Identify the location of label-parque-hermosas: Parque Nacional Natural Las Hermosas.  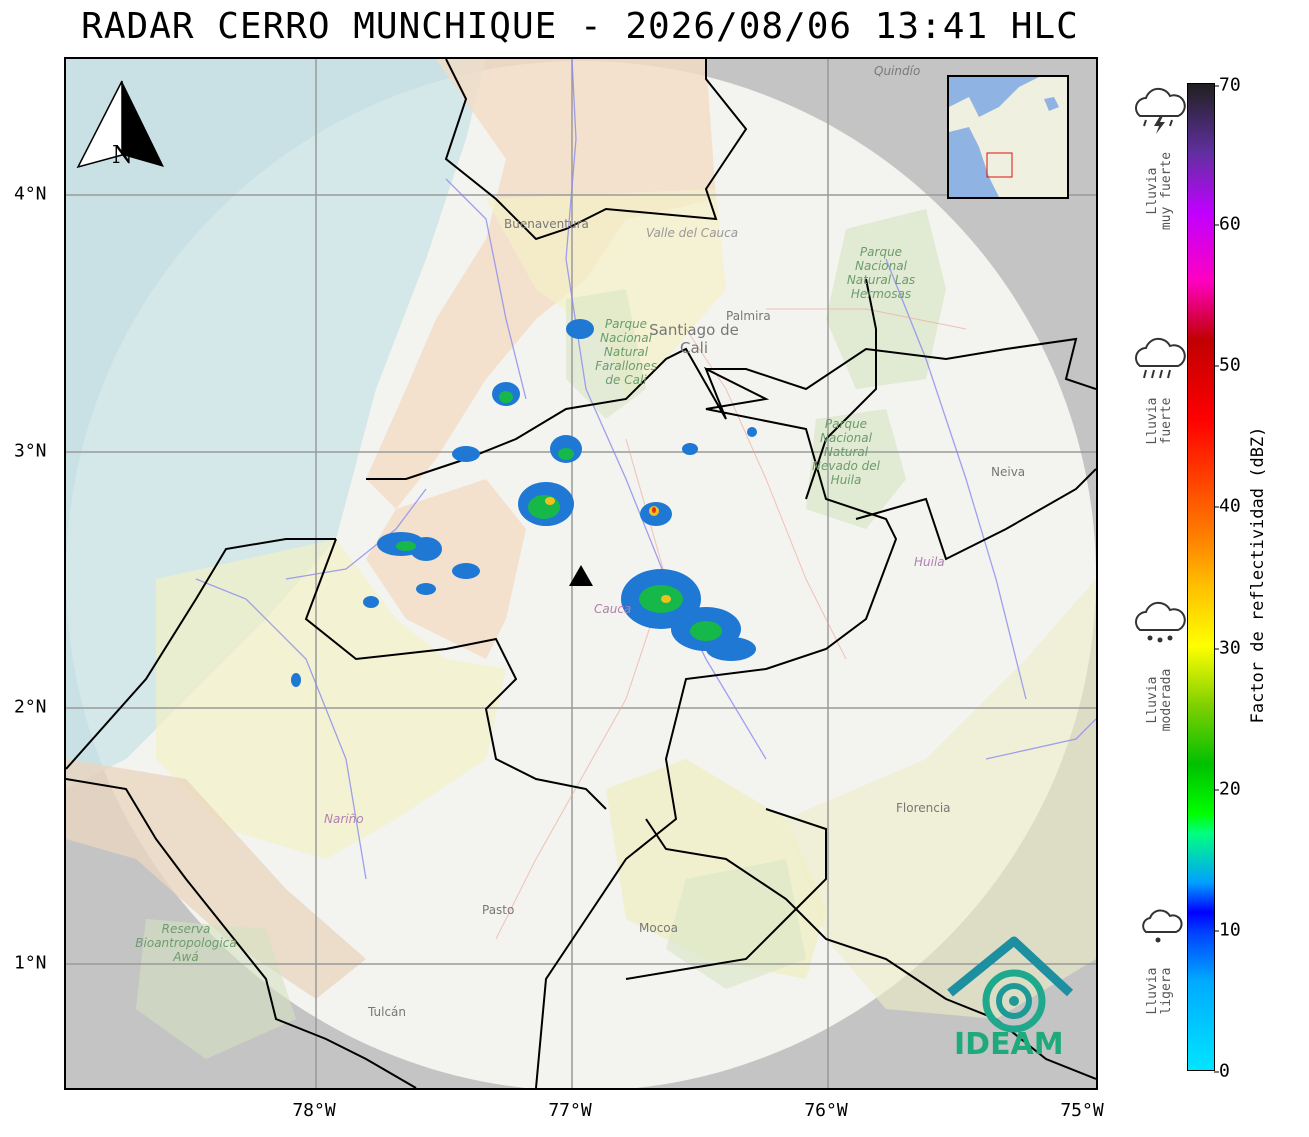
(881, 273).